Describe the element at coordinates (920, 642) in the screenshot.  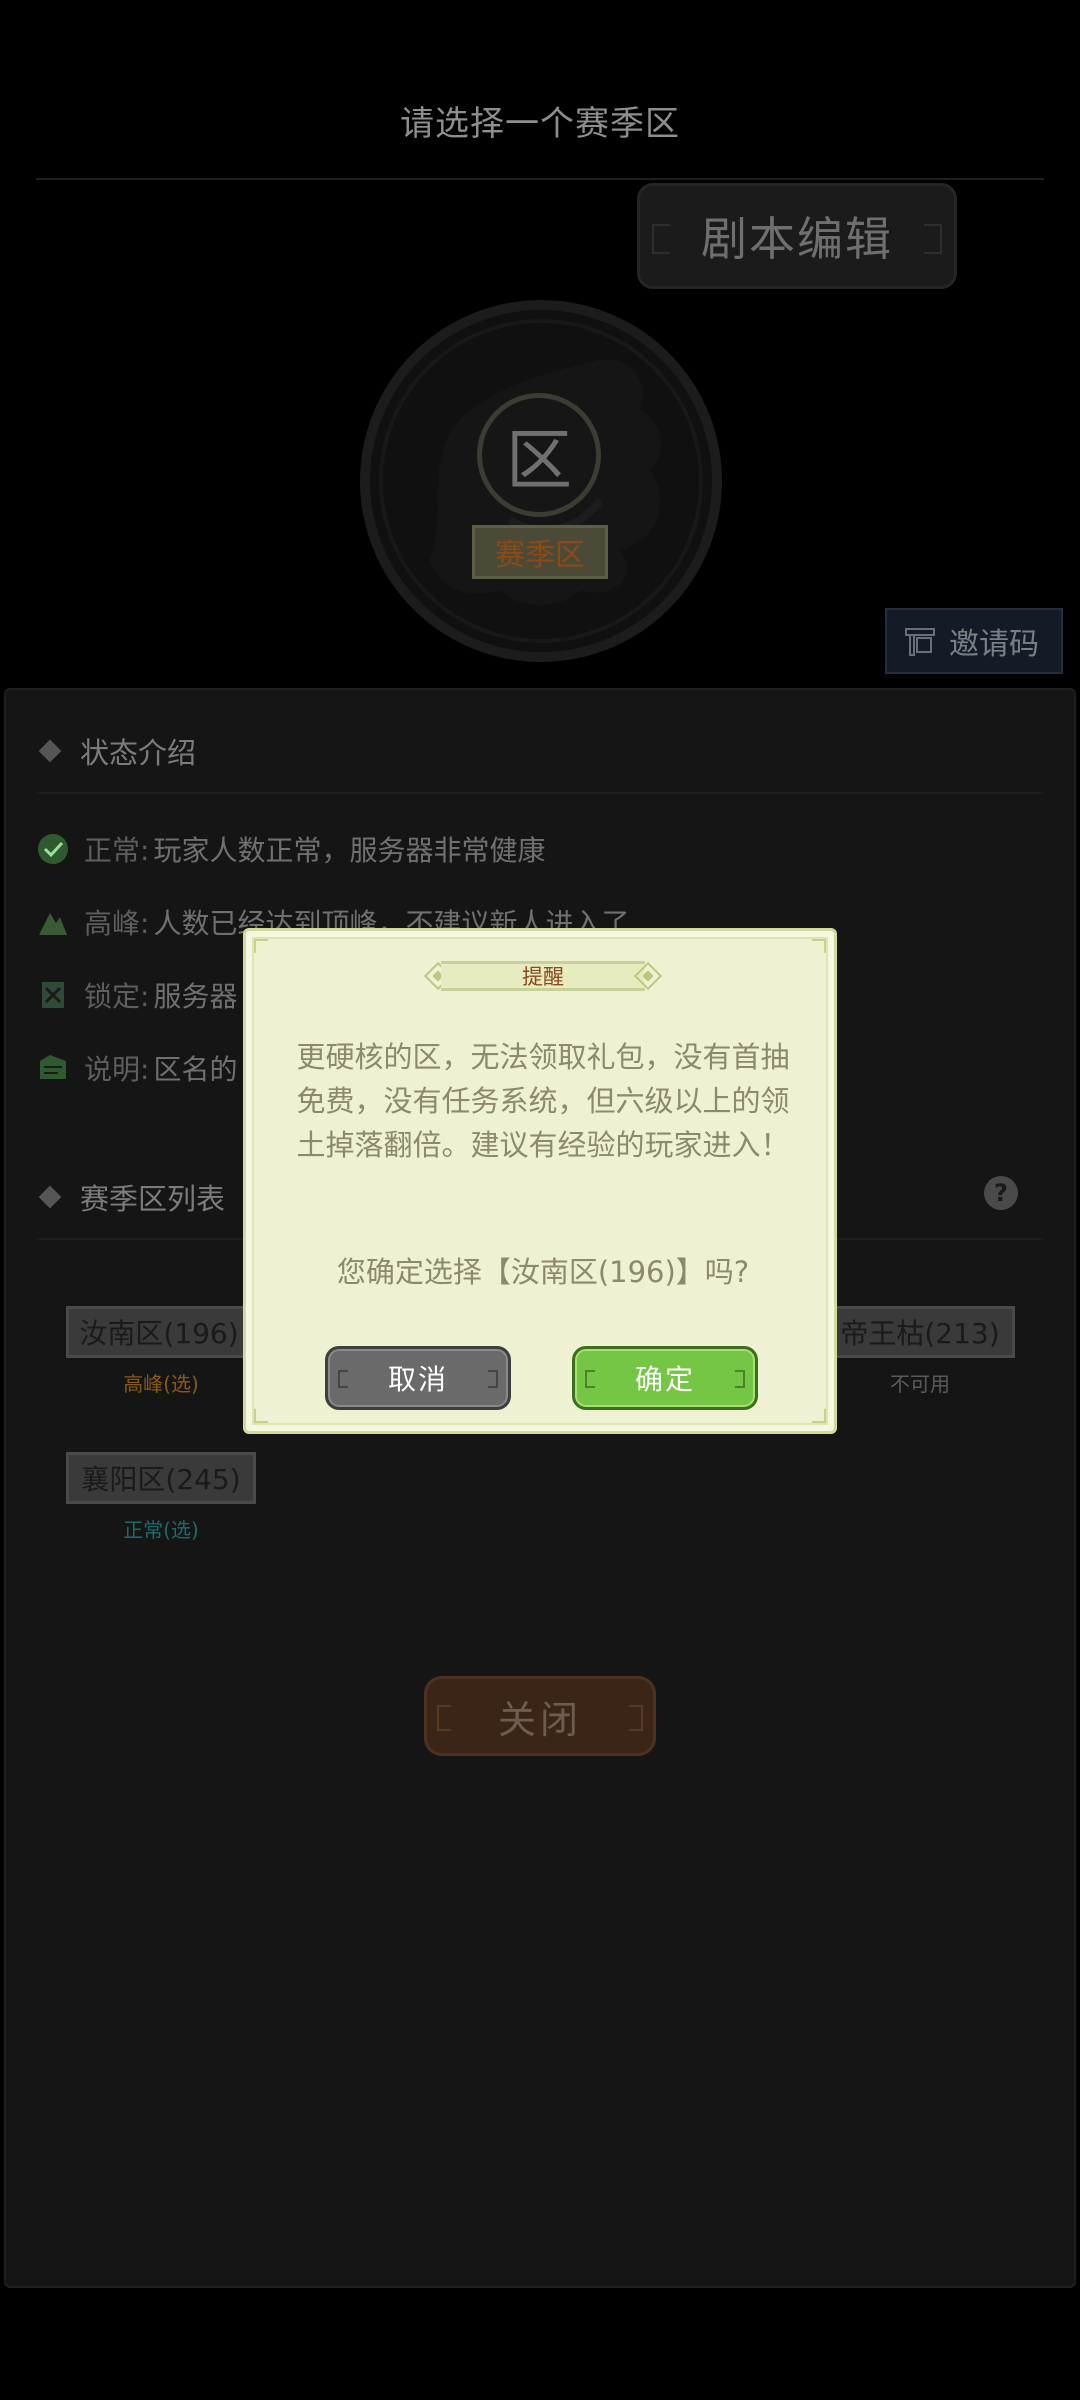
I see `invite-icon` at that location.